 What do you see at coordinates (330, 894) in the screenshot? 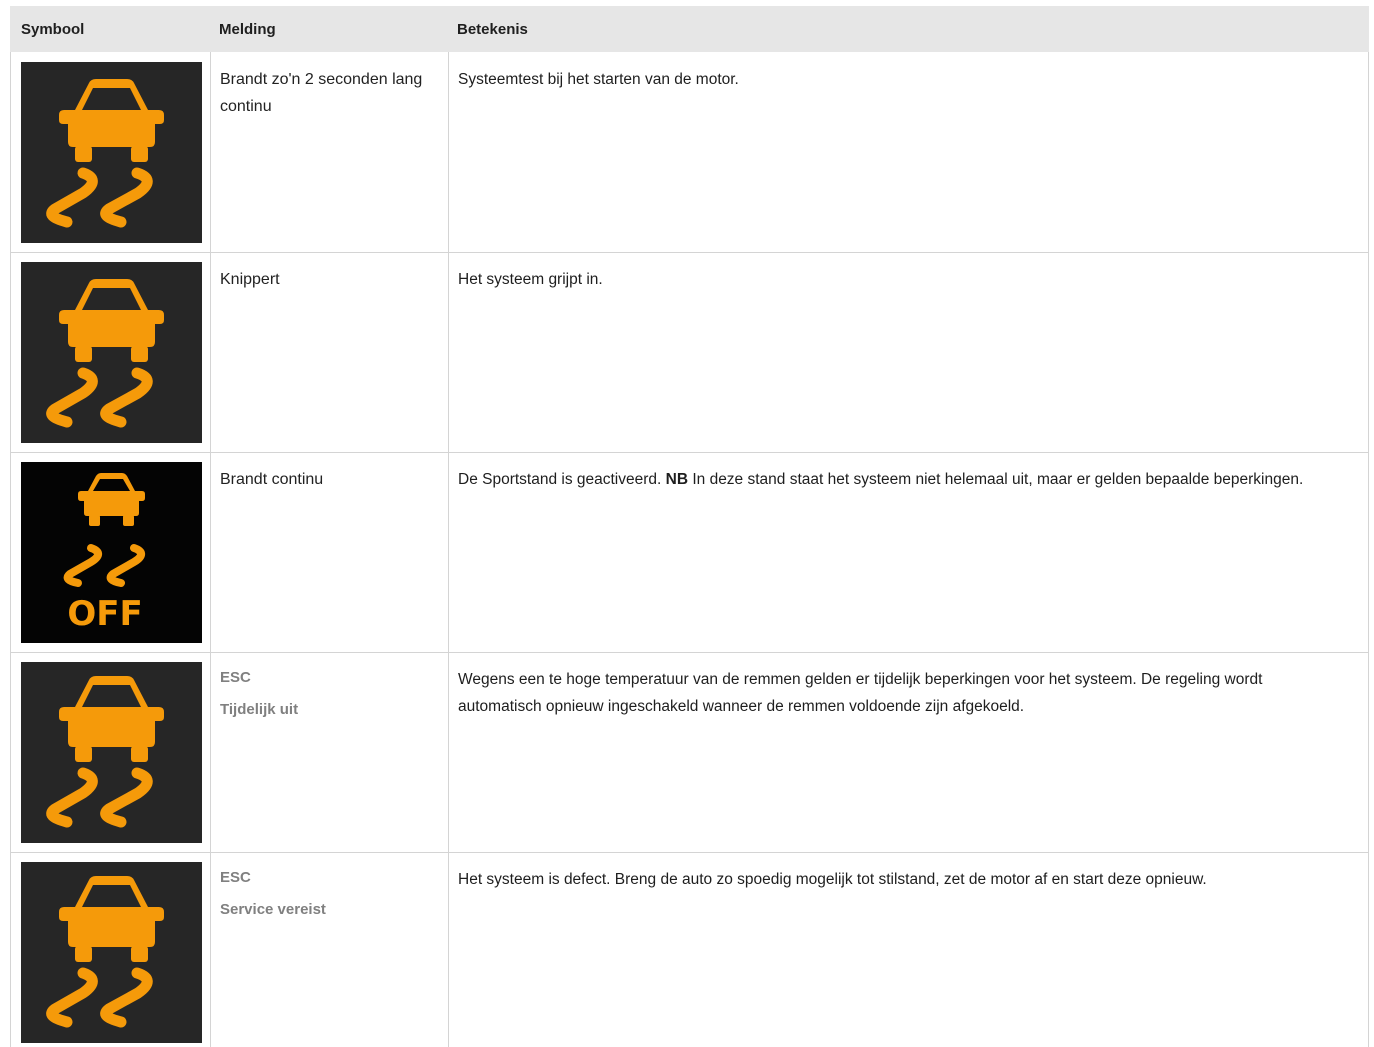
I see `message-text: ESC Service vereist` at bounding box center [330, 894].